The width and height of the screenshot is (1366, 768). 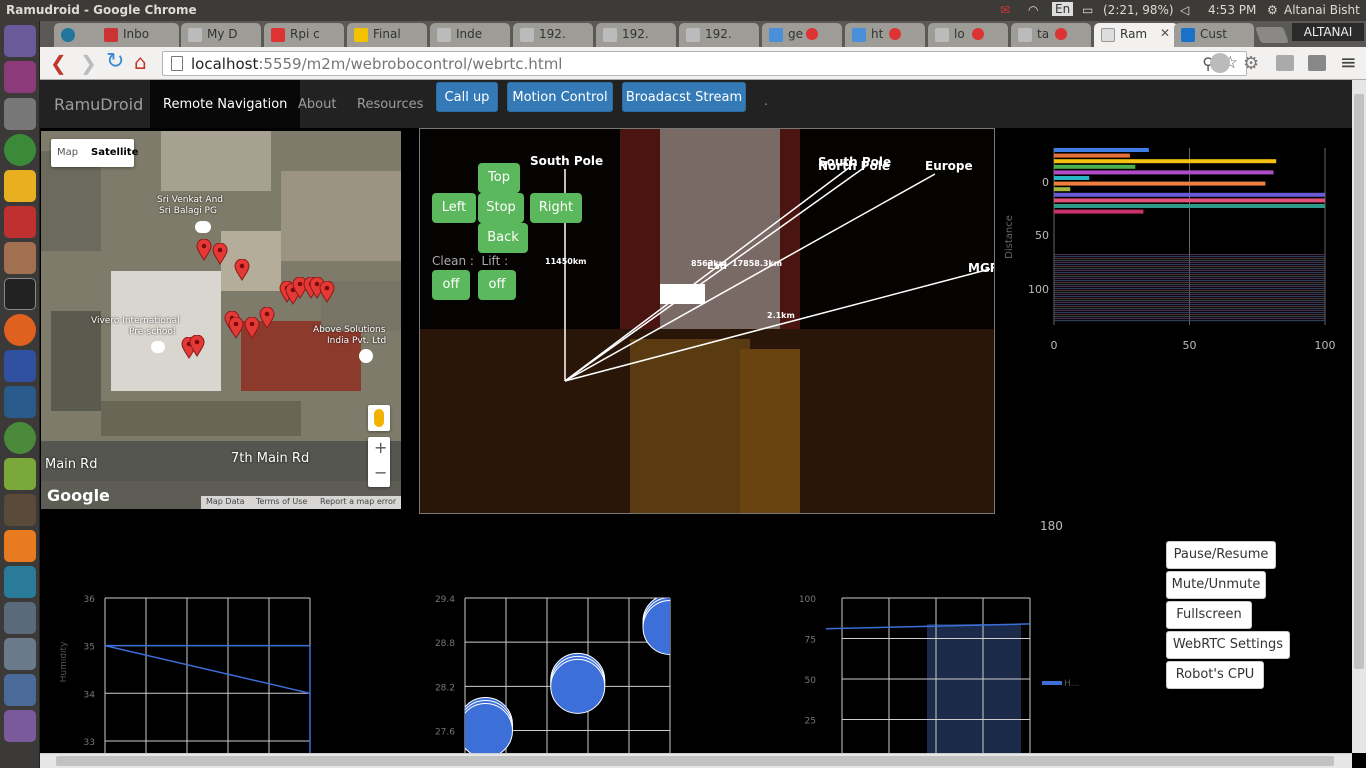 What do you see at coordinates (190, 200) in the screenshot?
I see `map-label: Sri Venkat And` at bounding box center [190, 200].